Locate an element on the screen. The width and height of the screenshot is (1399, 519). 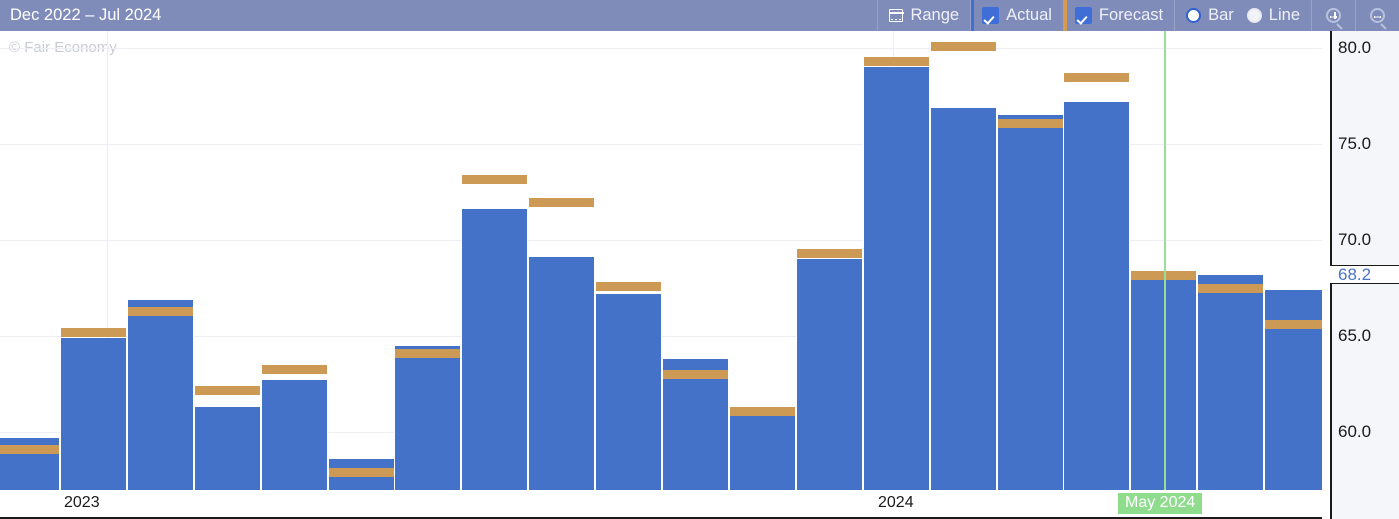
forecast-checkbox: Forecast is located at coordinates (1118, 15).